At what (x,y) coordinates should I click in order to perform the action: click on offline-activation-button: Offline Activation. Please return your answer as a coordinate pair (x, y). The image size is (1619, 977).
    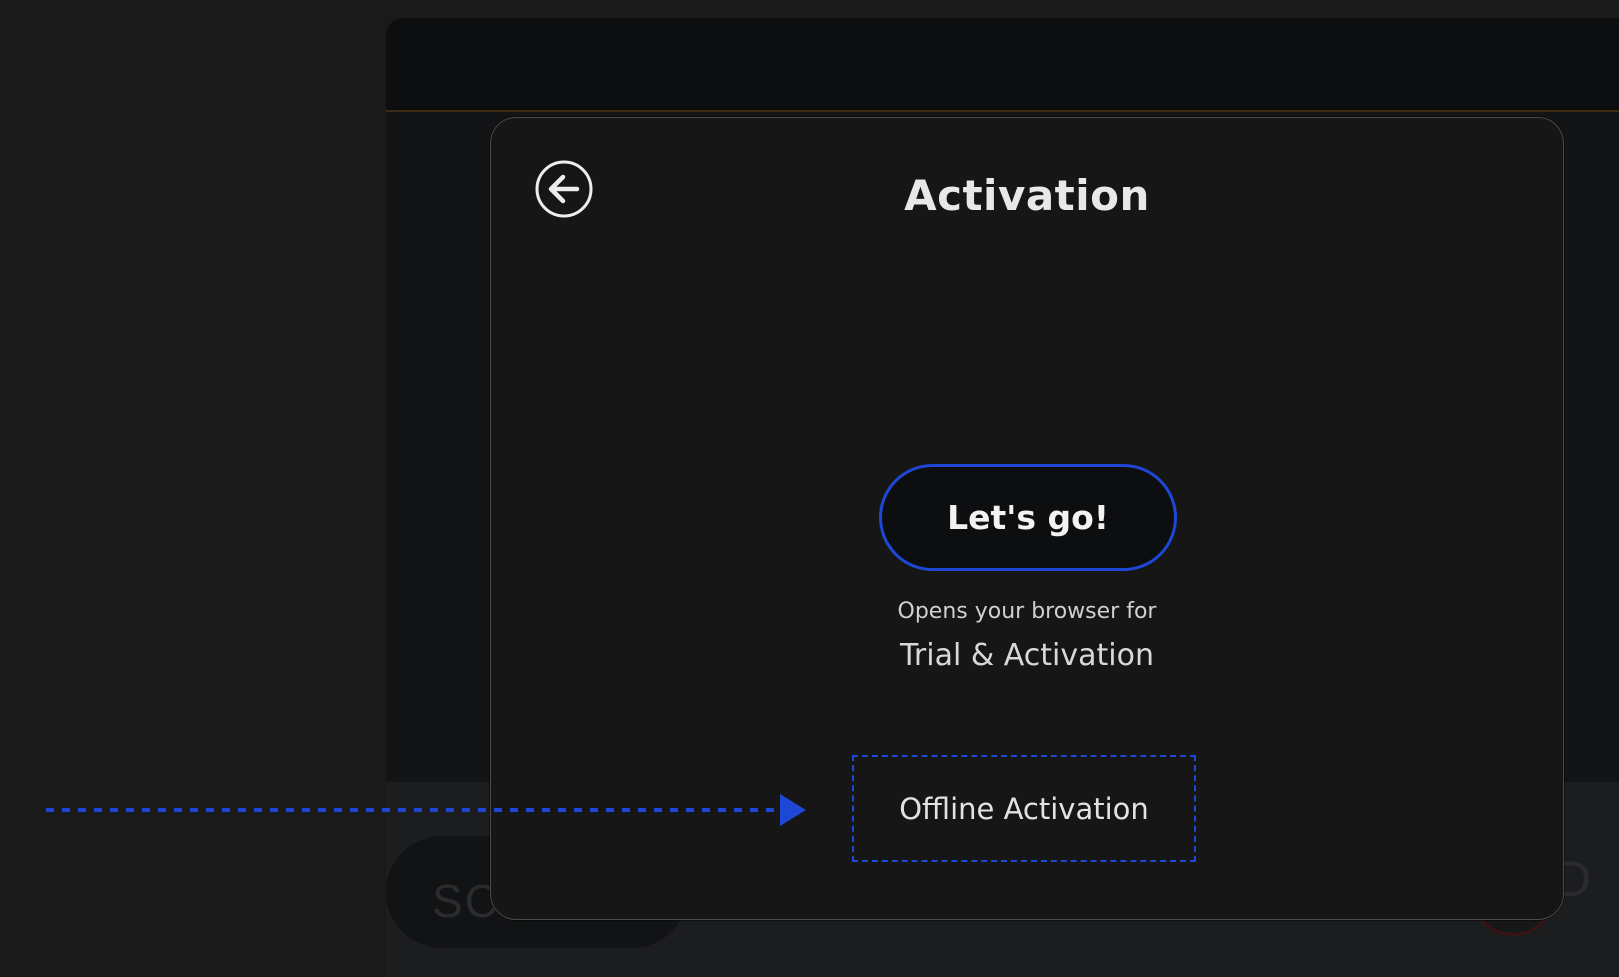
    Looking at the image, I should click on (1024, 808).